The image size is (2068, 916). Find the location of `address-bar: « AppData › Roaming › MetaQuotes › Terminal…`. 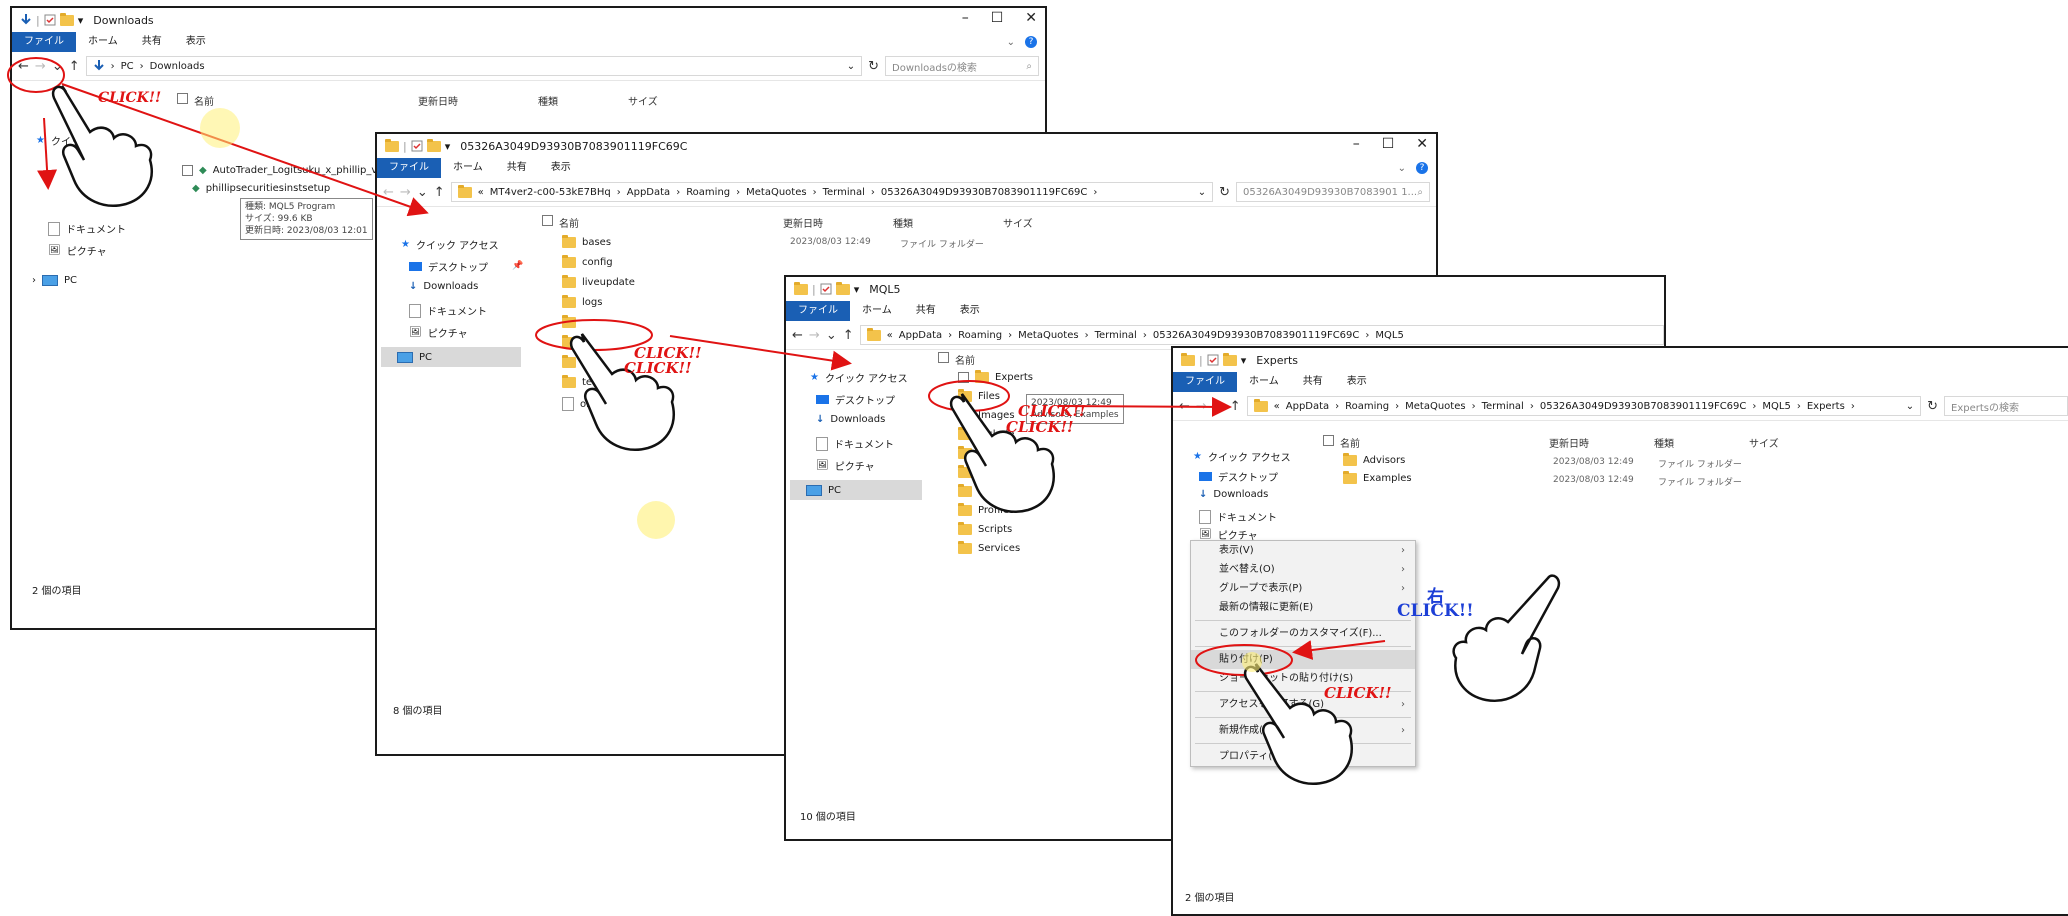

address-bar: « AppData › Roaming › MetaQuotes › Terminal… is located at coordinates (1584, 406).